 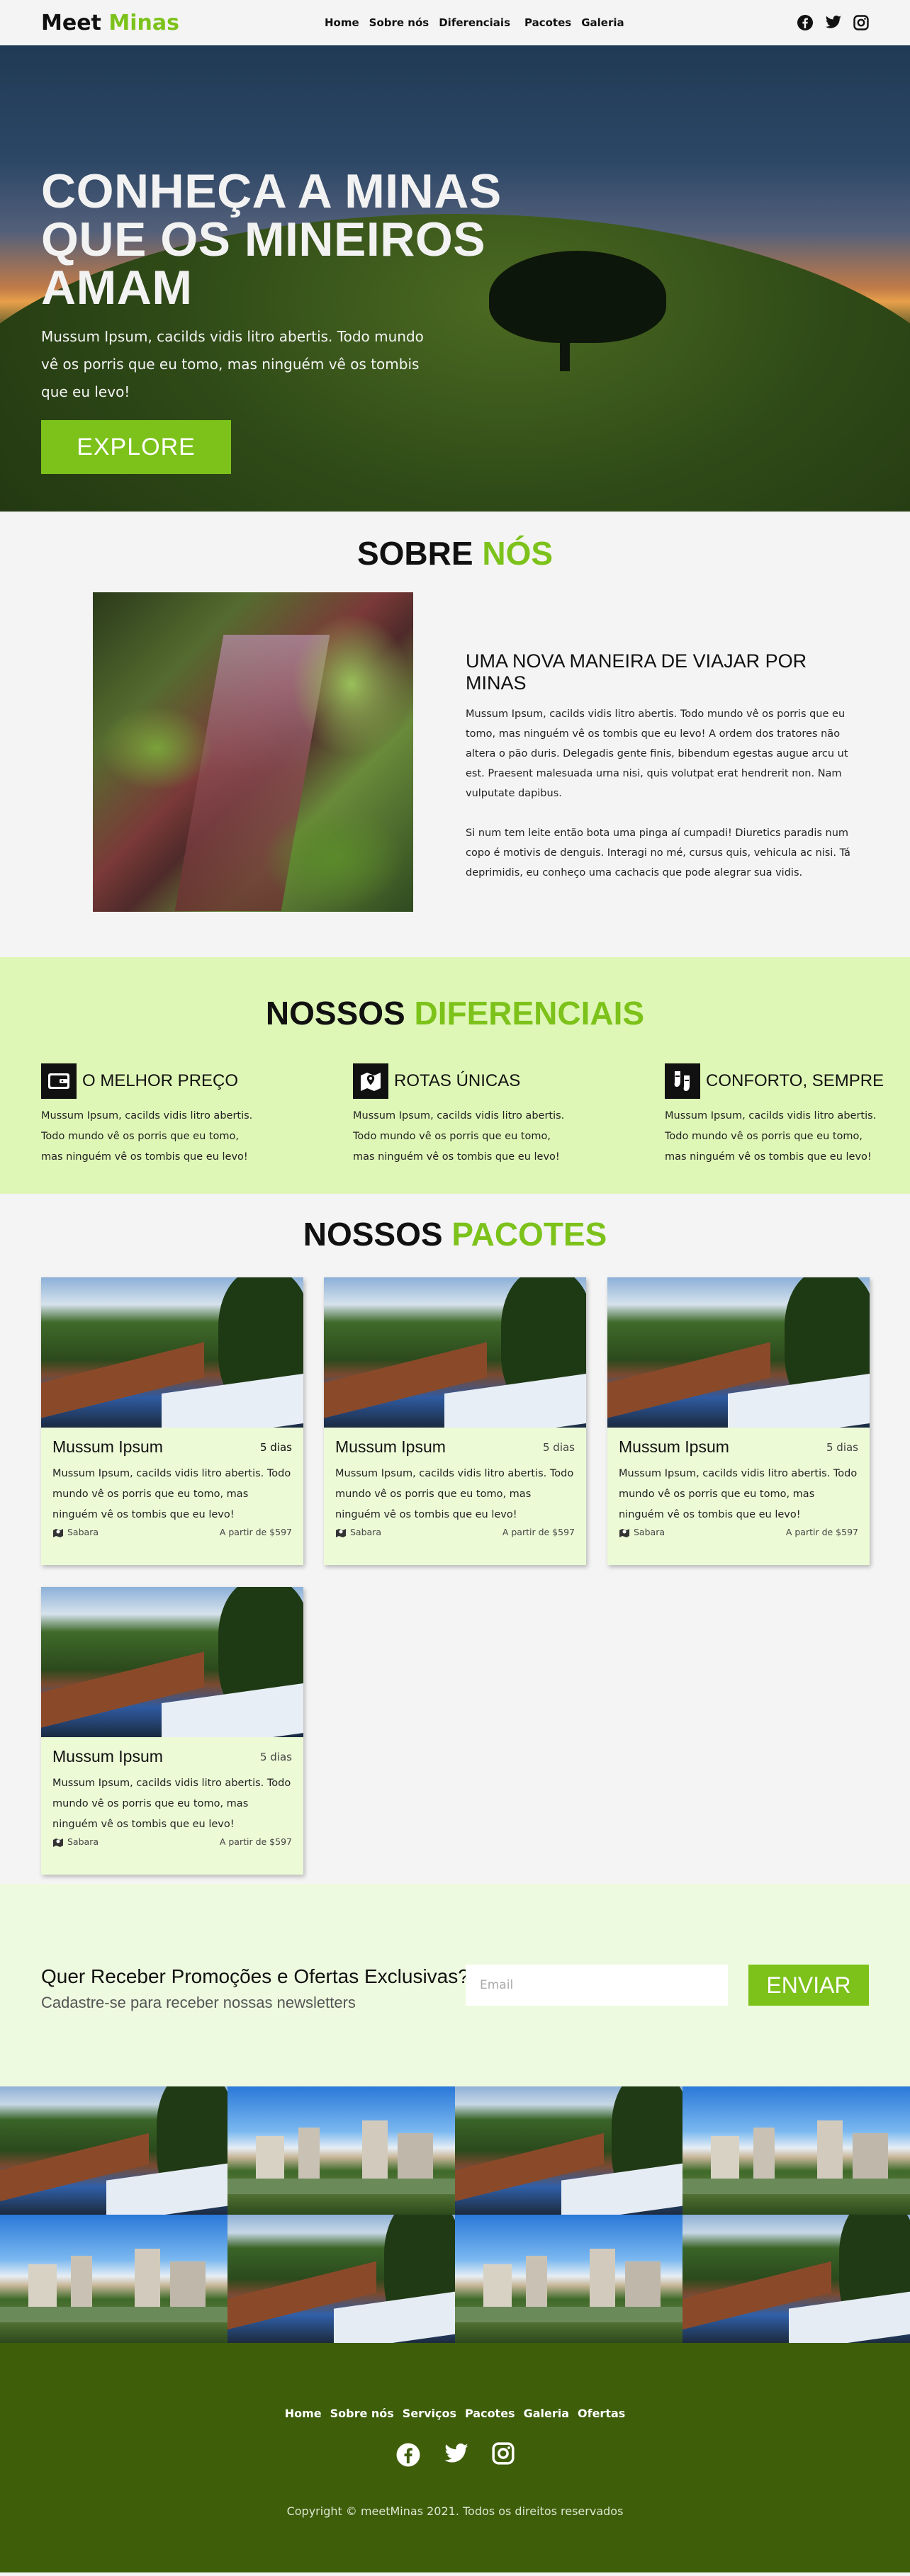 I want to click on nav-differentials-link: Diferenciais, so click(x=475, y=22).